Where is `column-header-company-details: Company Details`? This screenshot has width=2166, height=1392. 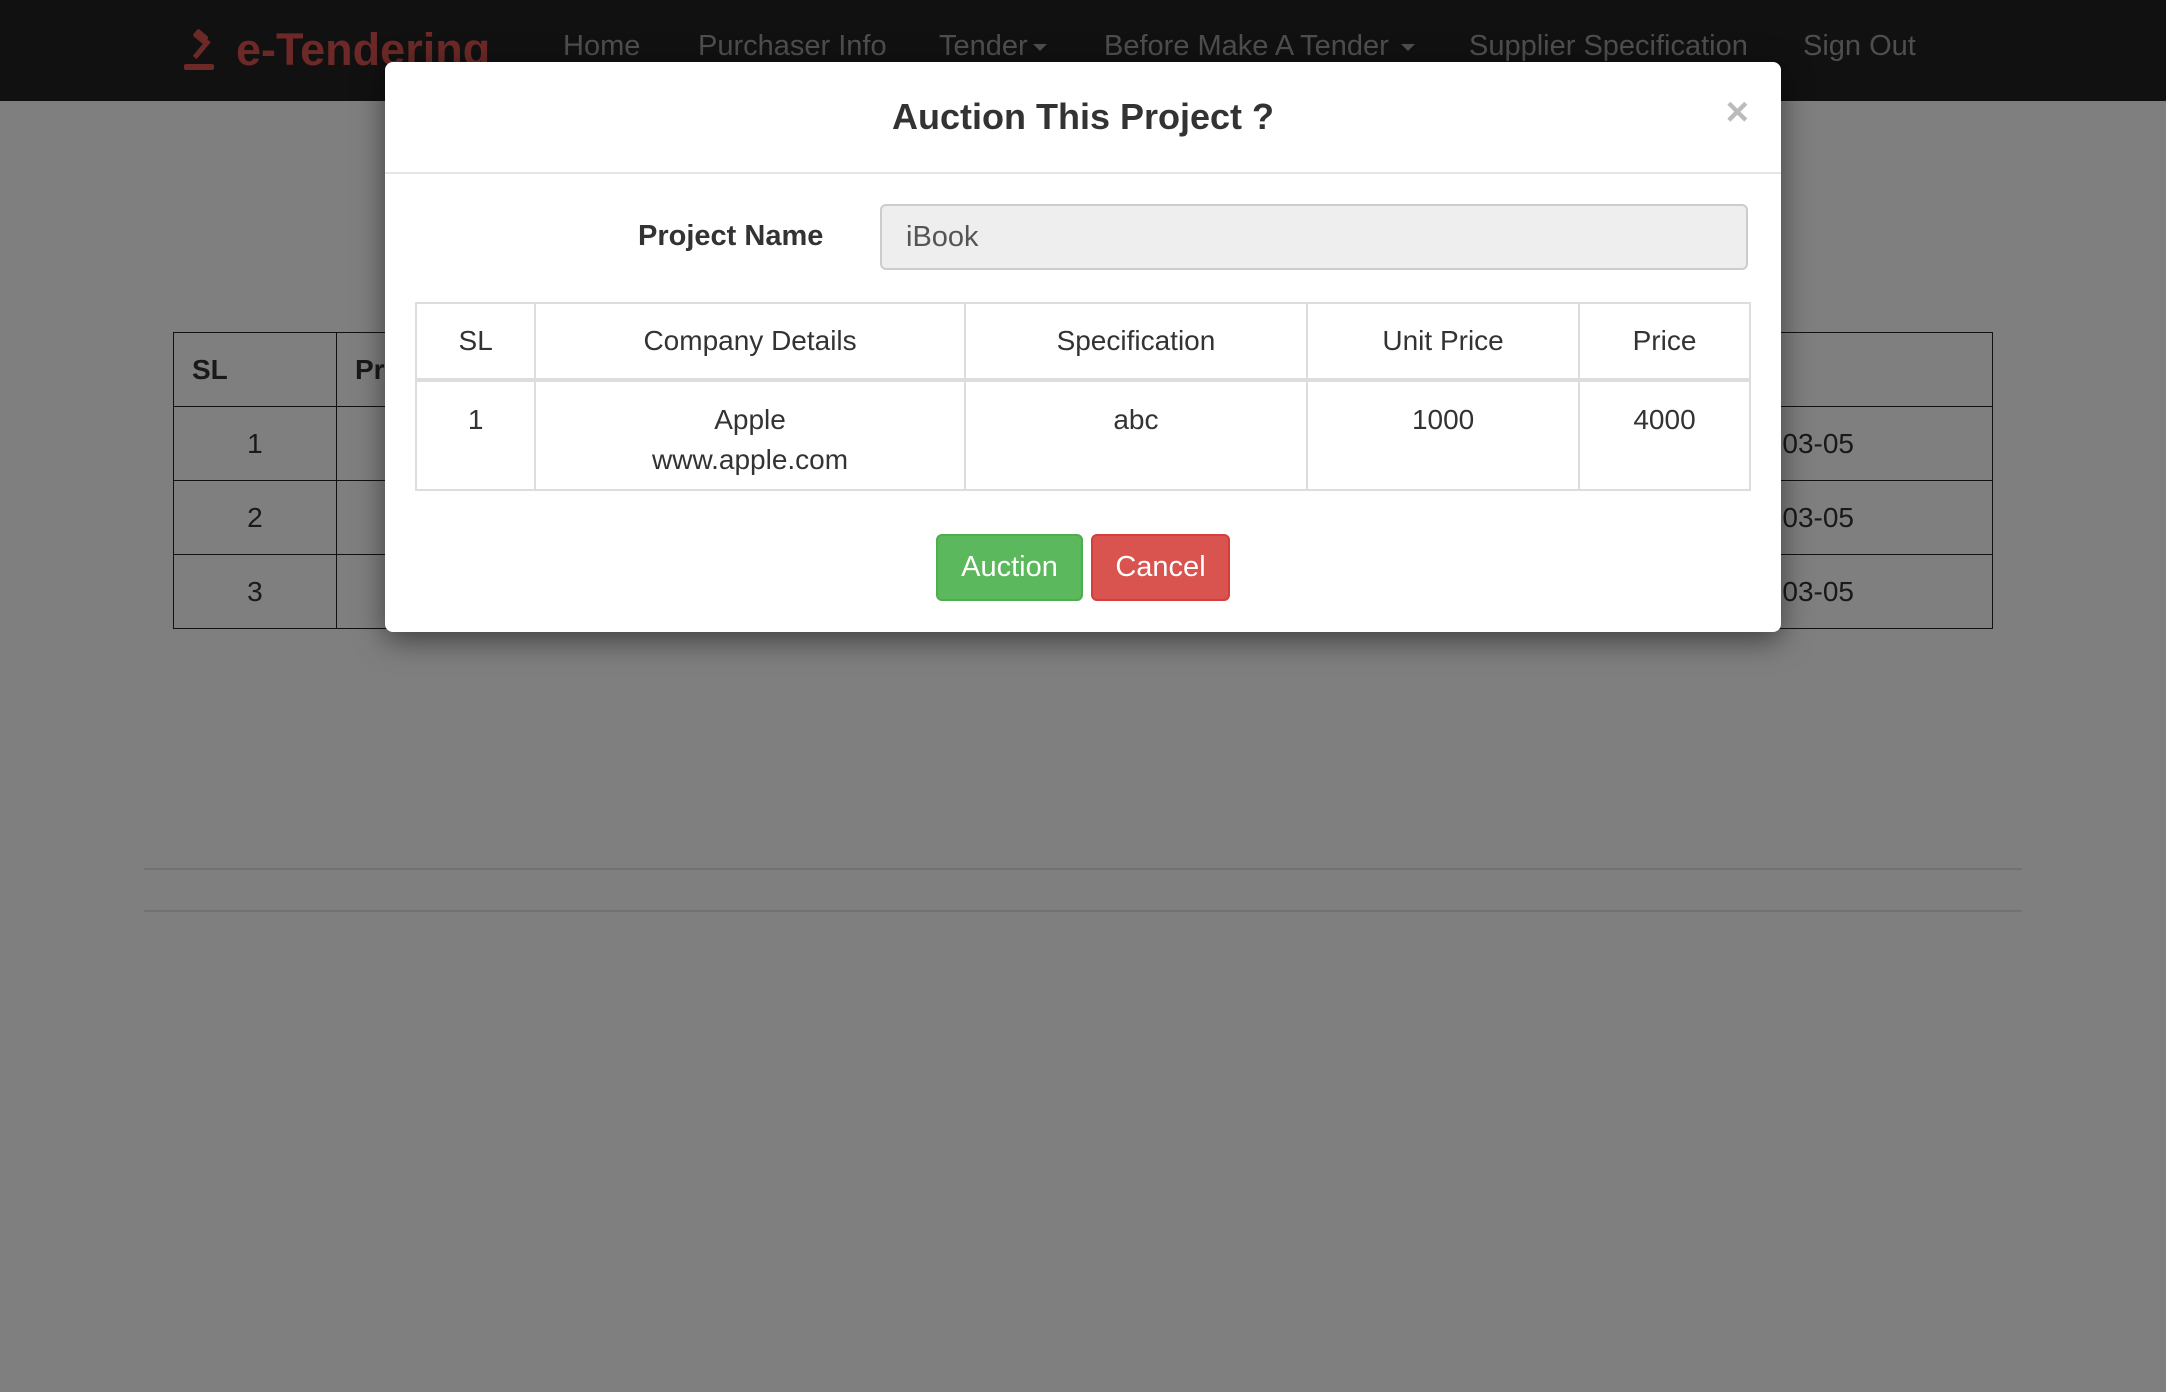 column-header-company-details: Company Details is located at coordinates (750, 342).